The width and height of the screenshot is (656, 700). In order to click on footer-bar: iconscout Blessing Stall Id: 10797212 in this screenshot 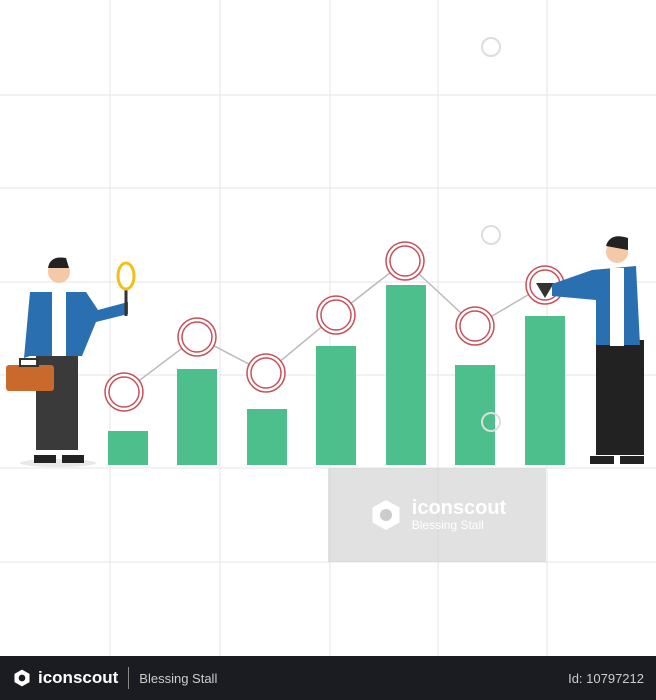, I will do `click(328, 678)`.